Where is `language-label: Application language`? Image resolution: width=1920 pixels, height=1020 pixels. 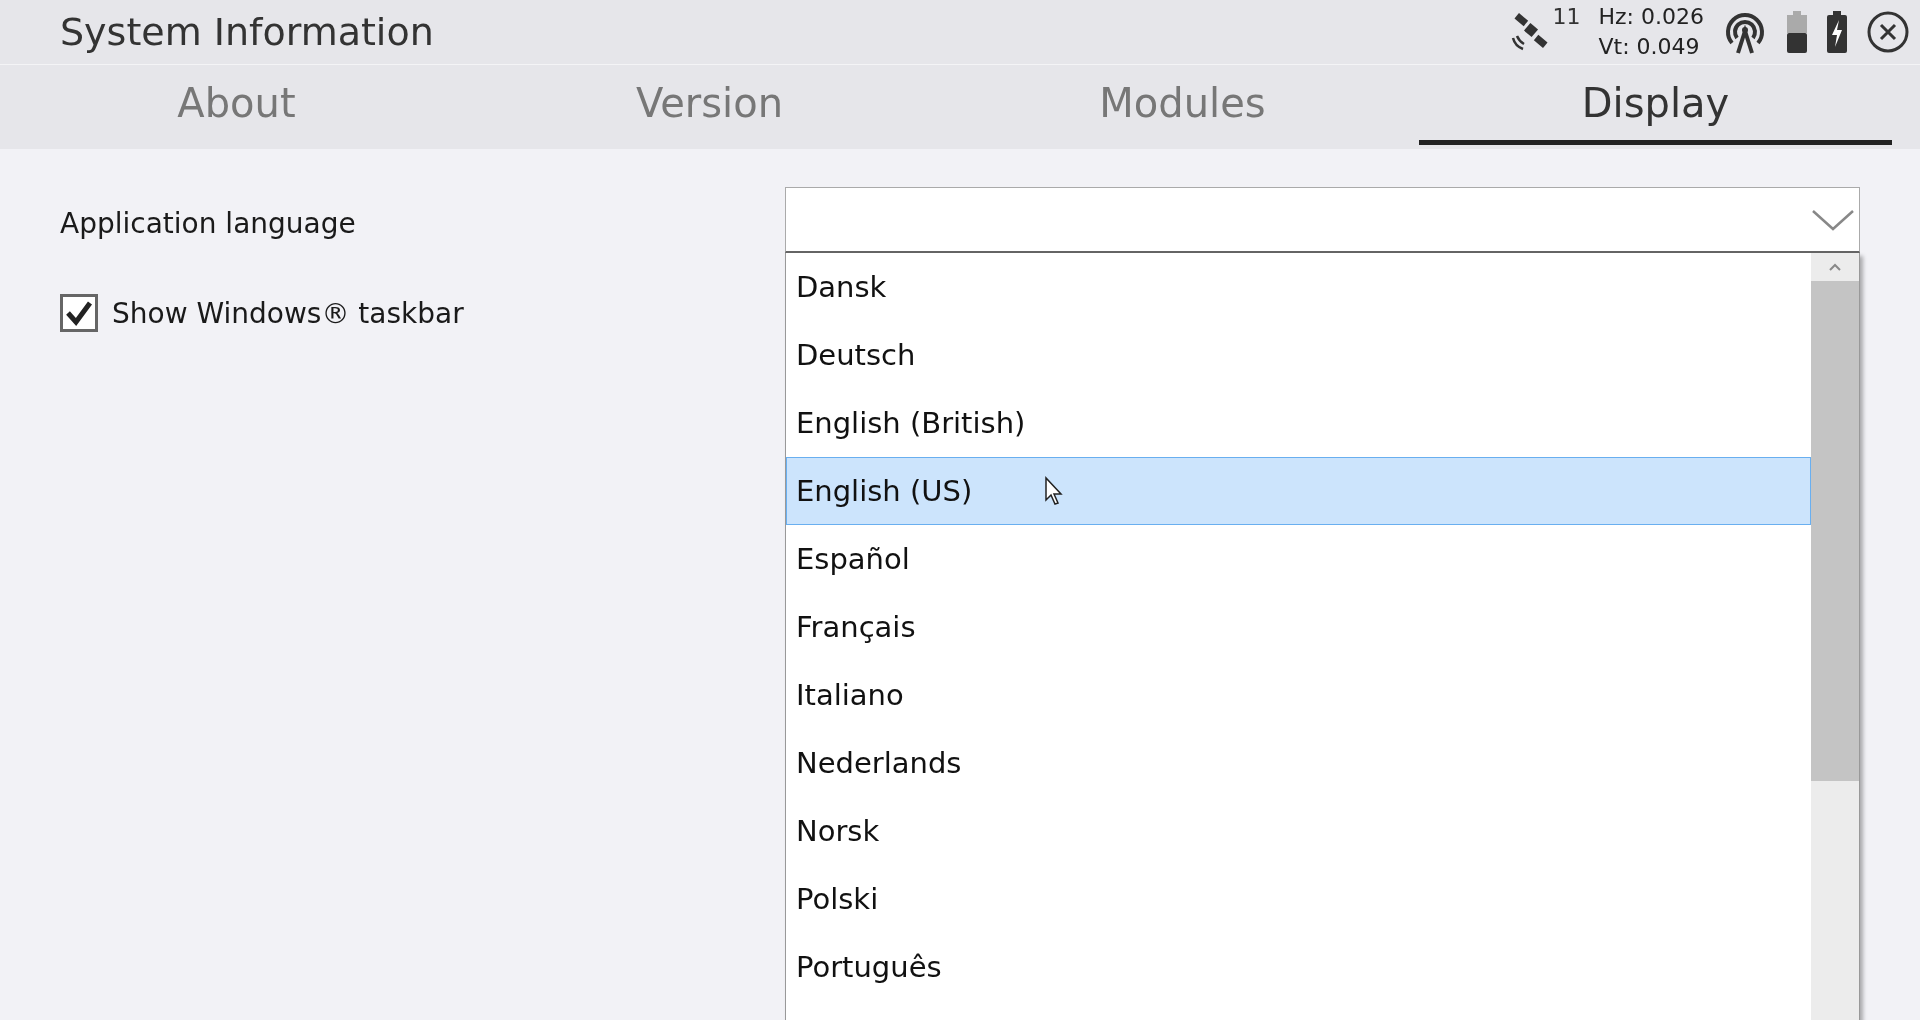 language-label: Application language is located at coordinates (208, 223).